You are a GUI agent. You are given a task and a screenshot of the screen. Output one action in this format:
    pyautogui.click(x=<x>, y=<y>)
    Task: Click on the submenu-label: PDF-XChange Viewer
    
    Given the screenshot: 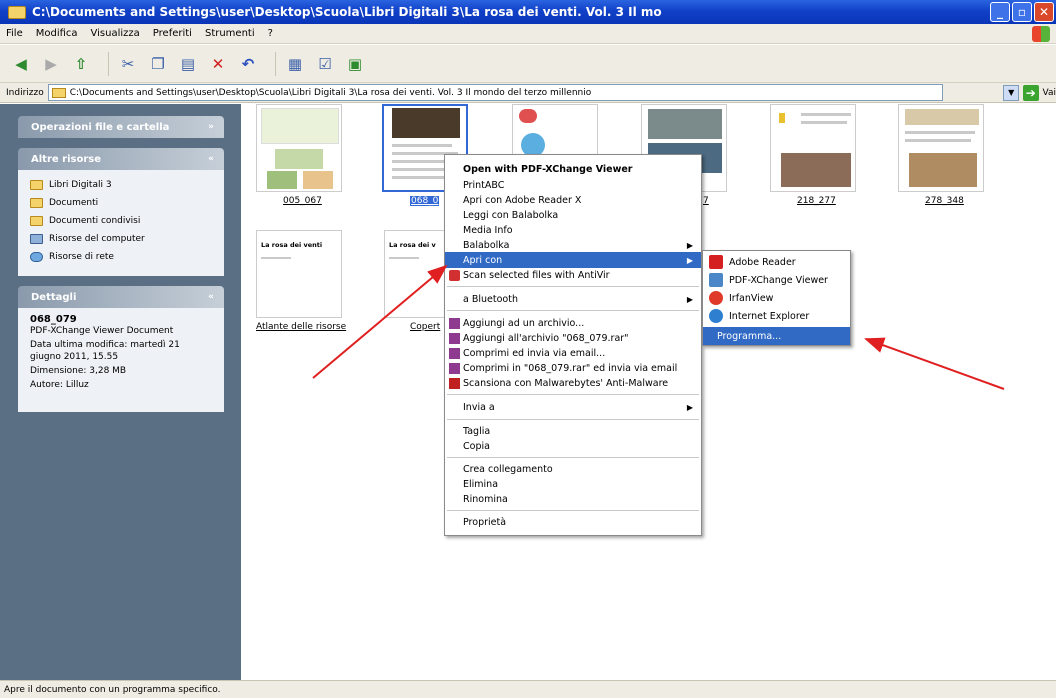 What is the action you would take?
    pyautogui.click(x=778, y=280)
    